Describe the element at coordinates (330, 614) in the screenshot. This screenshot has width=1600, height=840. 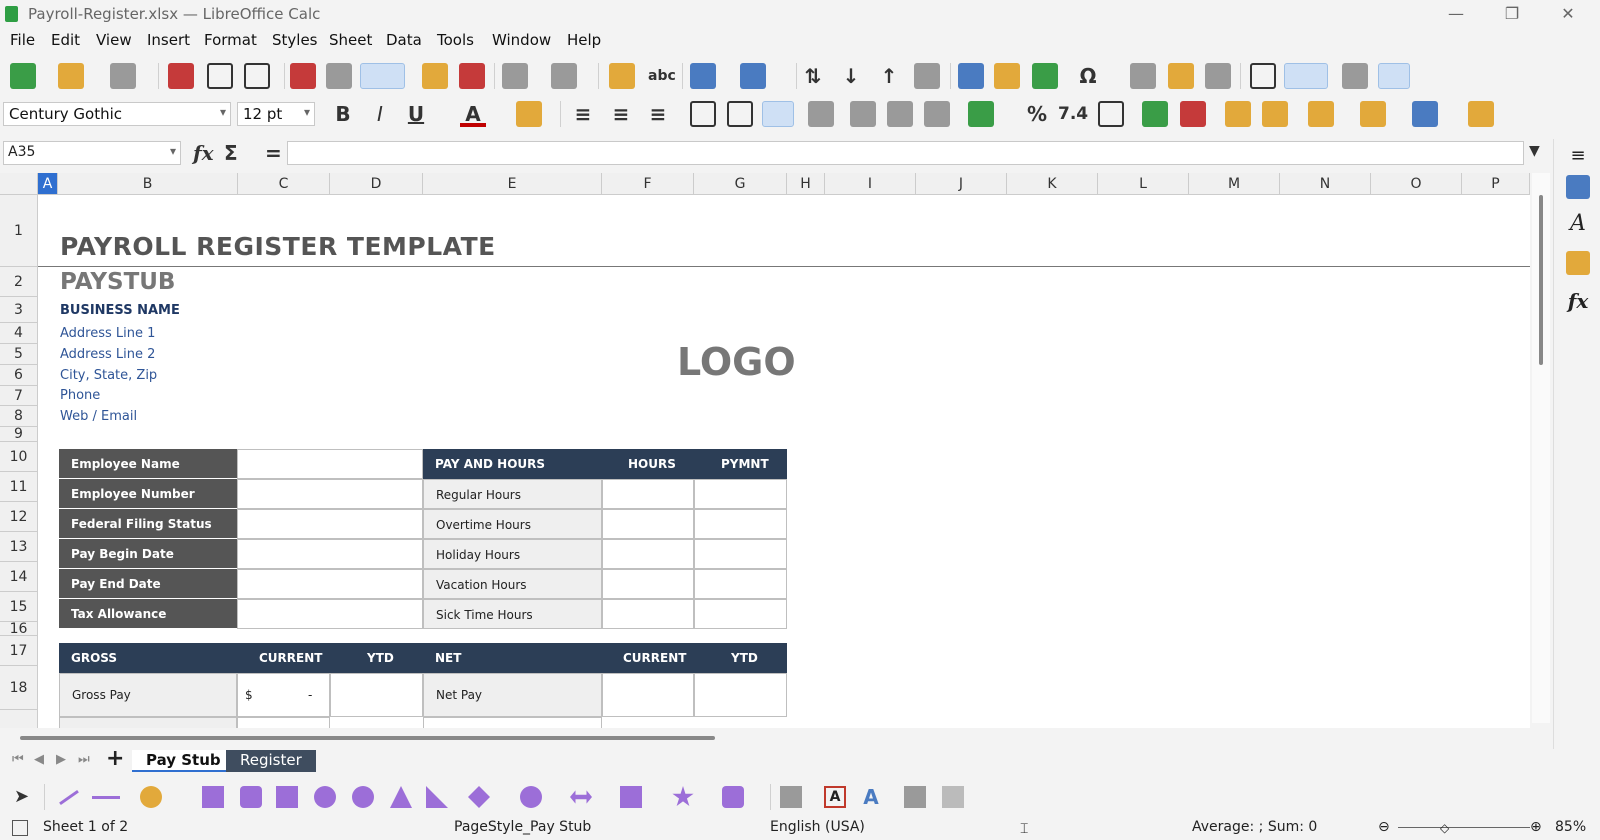
I see `tax-allowance-cell` at that location.